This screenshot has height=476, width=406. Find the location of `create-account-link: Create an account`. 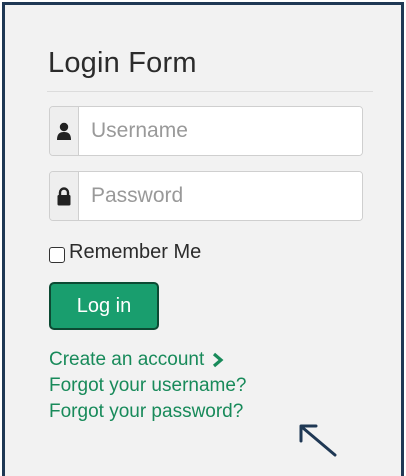

create-account-link: Create an account is located at coordinates (148, 360).